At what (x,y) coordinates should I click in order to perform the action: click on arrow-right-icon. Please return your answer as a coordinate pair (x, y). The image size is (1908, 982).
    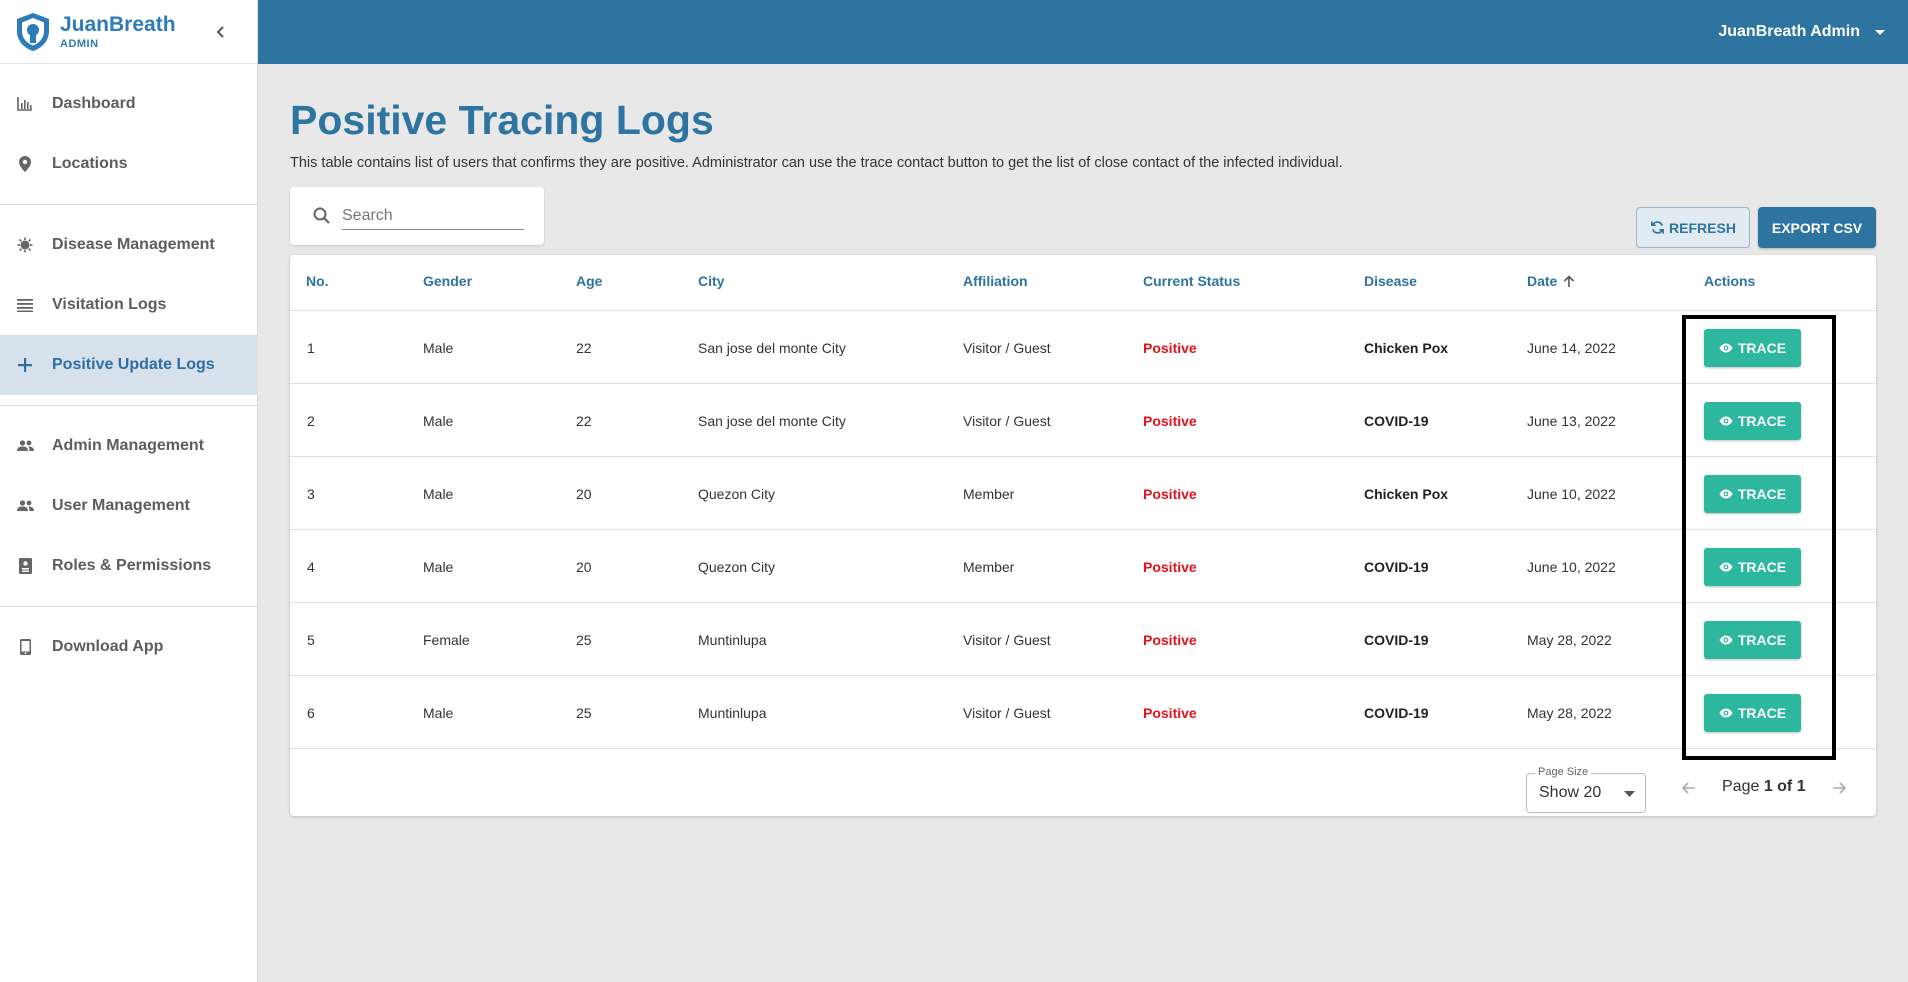
    Looking at the image, I should click on (1839, 788).